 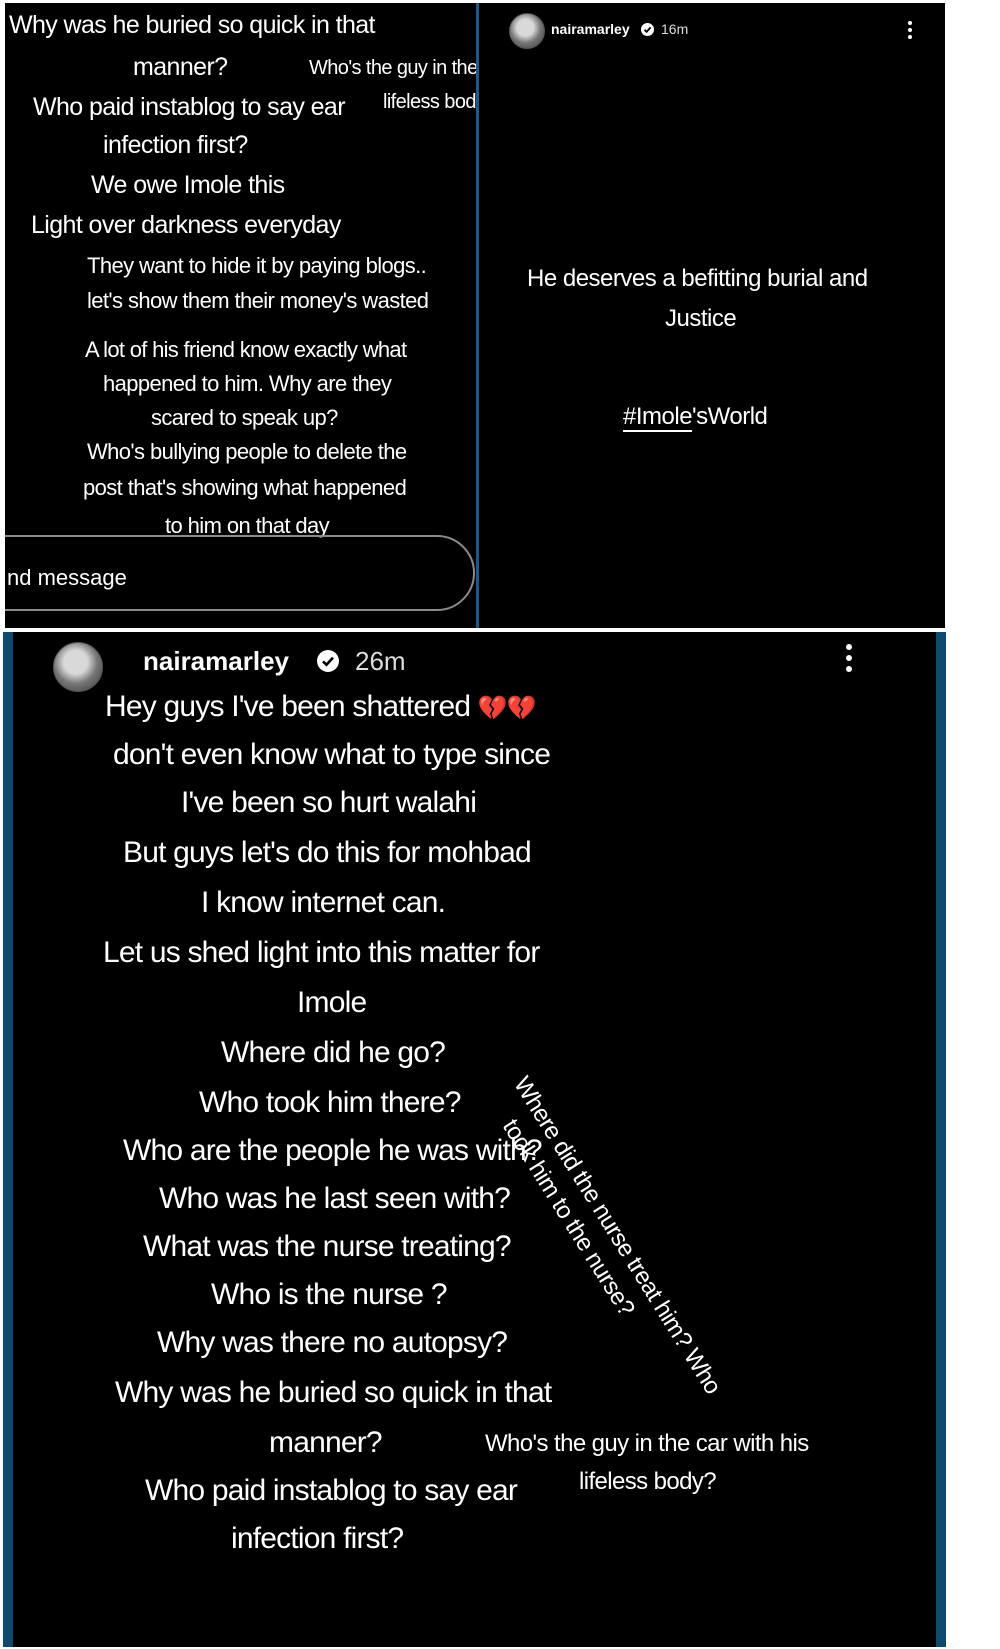 I want to click on story-text-line: lifeless bod, so click(x=429, y=102).